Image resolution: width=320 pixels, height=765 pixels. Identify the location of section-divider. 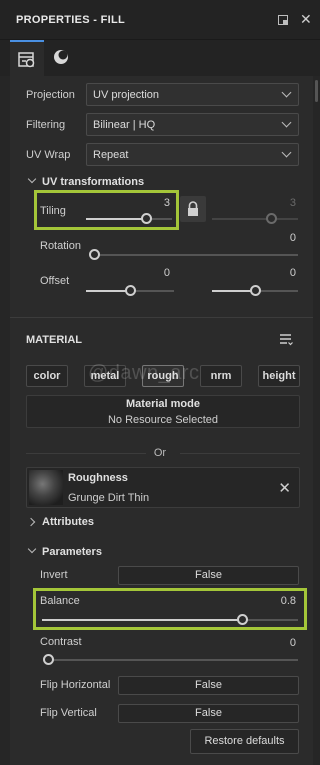
(161, 317).